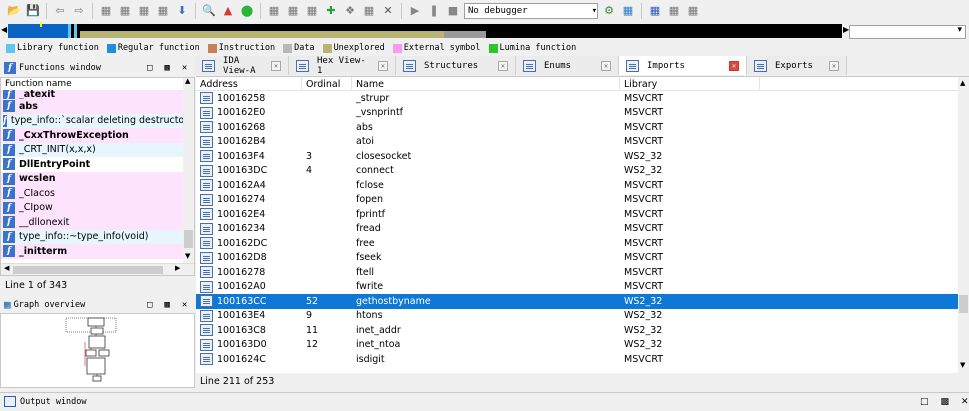 This screenshot has width=969, height=411. I want to click on plus-icon: ✚, so click(331, 11).